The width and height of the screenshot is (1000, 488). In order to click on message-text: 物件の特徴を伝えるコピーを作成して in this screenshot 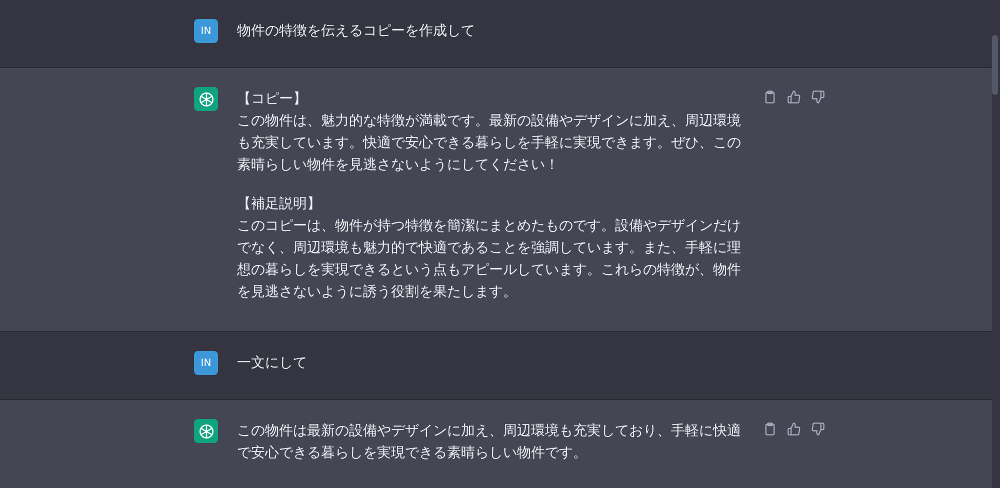, I will do `click(356, 31)`.